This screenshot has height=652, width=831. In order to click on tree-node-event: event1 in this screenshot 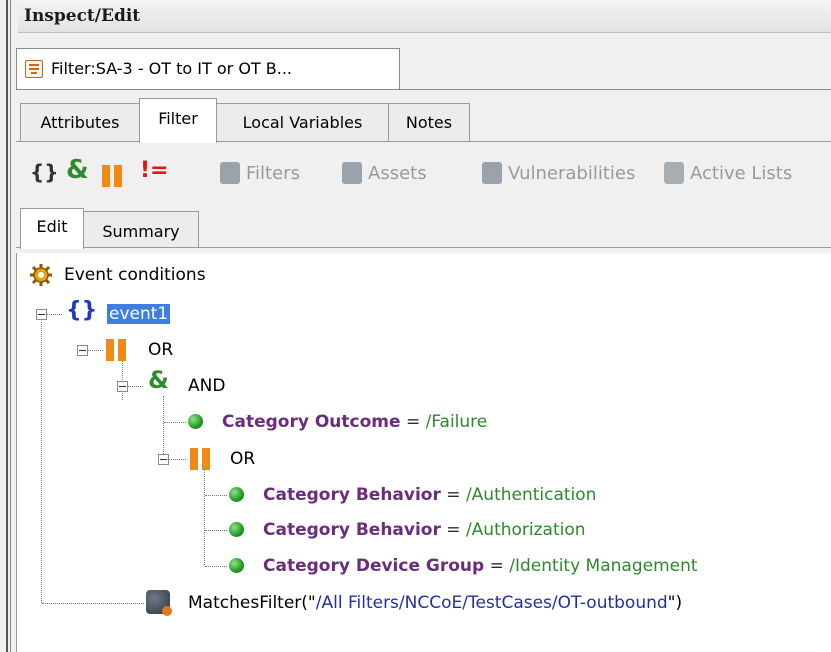, I will do `click(139, 314)`.